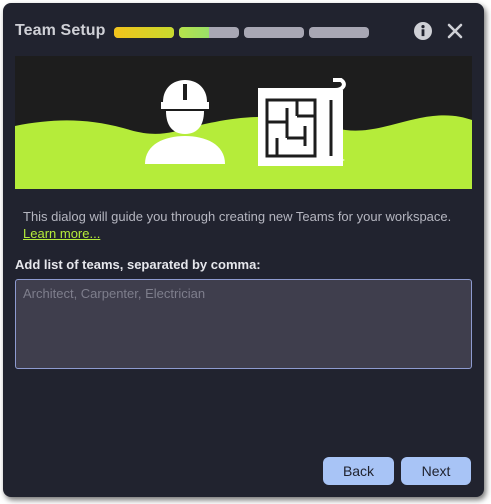 The height and width of the screenshot is (504, 491). I want to click on dialog-title: Team Setup, so click(60, 30).